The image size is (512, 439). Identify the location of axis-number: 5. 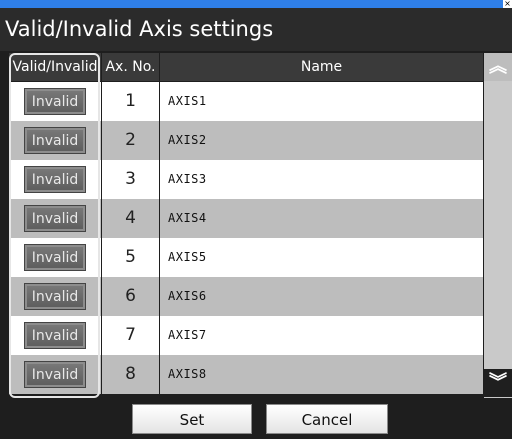
(130, 257).